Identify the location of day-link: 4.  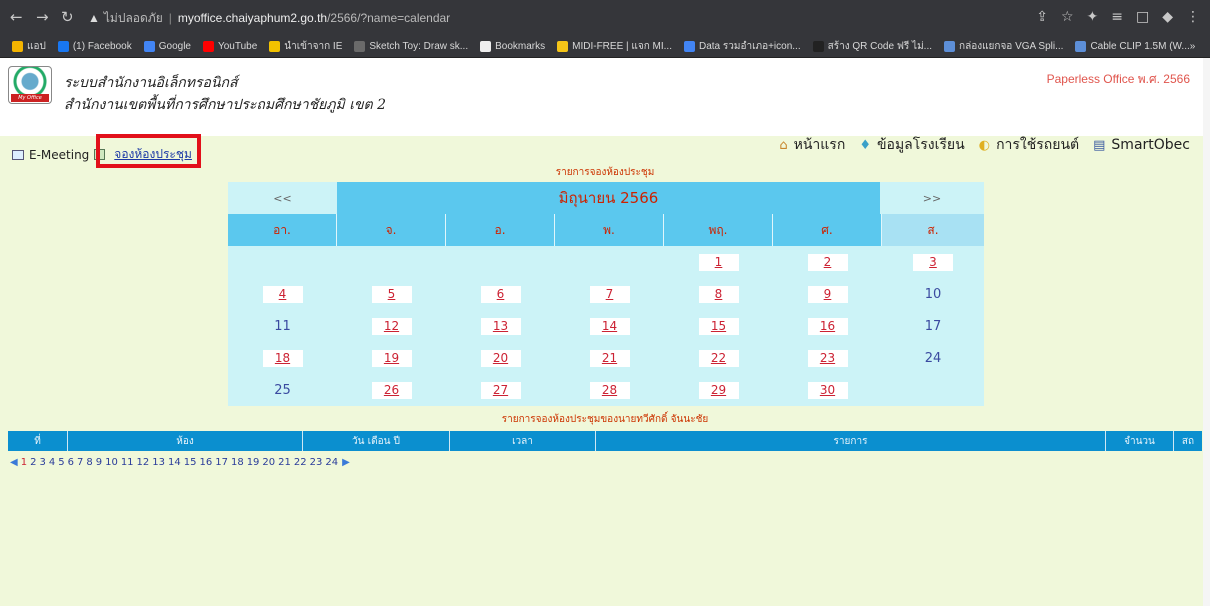
(282, 294).